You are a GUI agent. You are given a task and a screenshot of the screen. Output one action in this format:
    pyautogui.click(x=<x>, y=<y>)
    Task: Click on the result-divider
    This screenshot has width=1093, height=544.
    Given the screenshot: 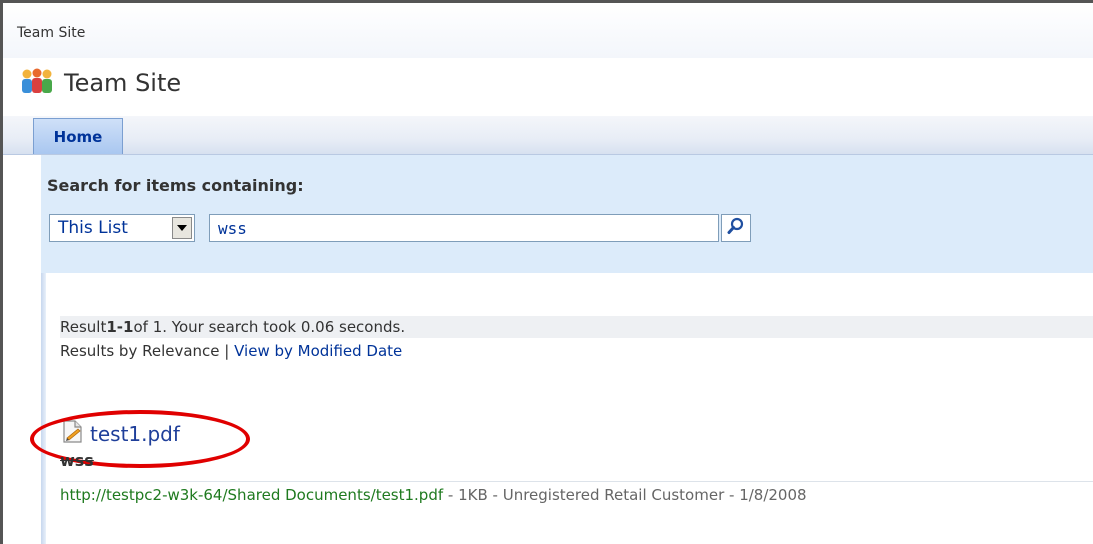 What is the action you would take?
    pyautogui.click(x=576, y=481)
    